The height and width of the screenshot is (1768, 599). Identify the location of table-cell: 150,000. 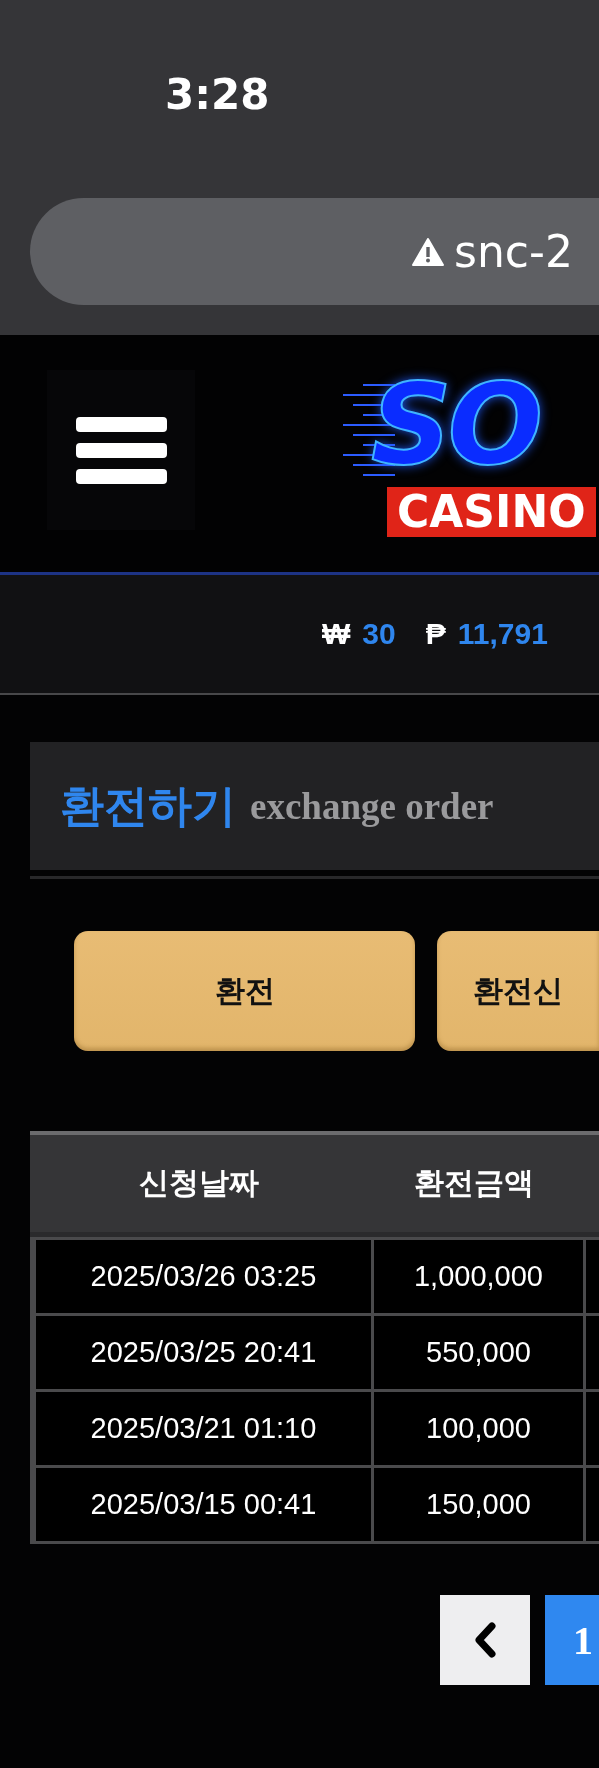
(478, 1504).